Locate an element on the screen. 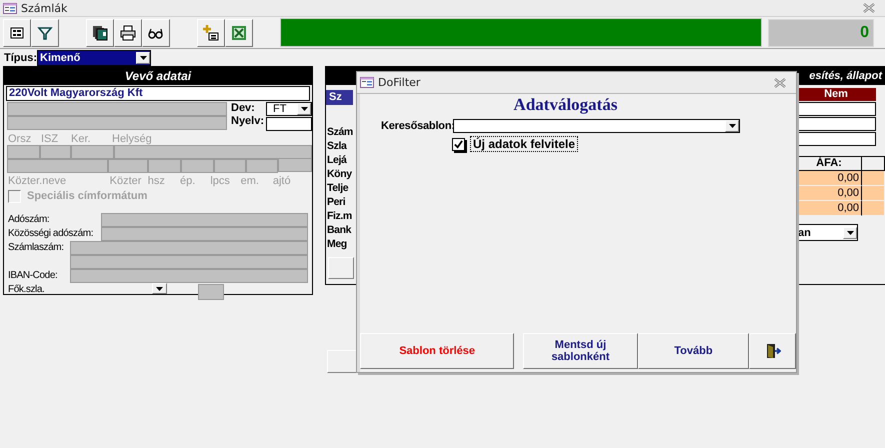 The image size is (885, 448). field-label: Fiz.m is located at coordinates (340, 216).